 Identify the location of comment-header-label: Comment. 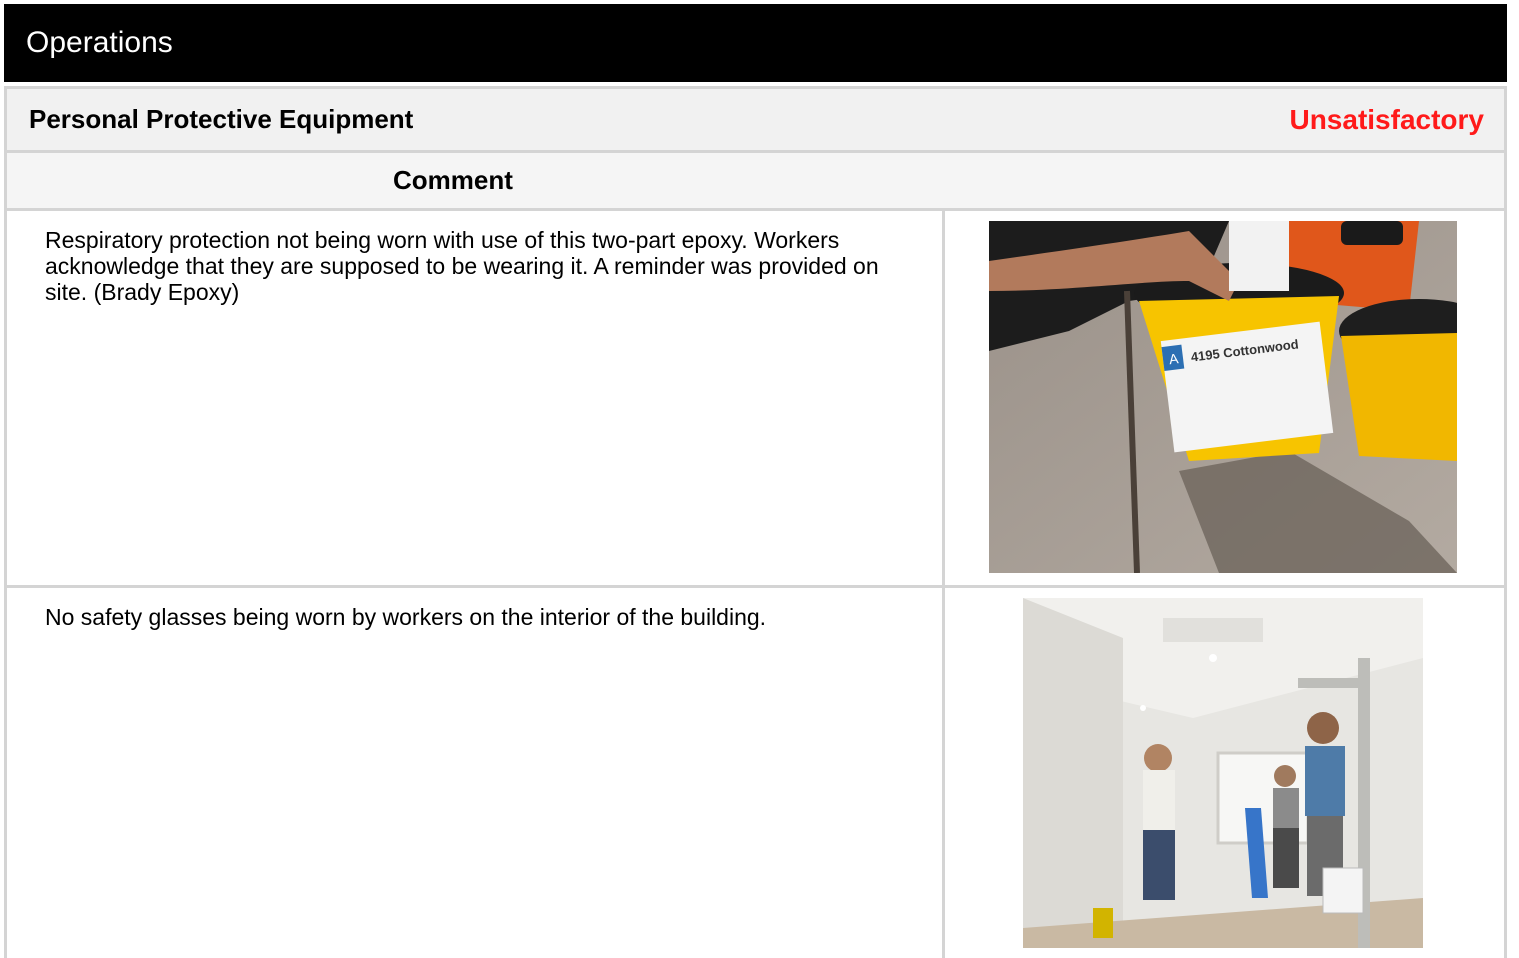
(453, 180).